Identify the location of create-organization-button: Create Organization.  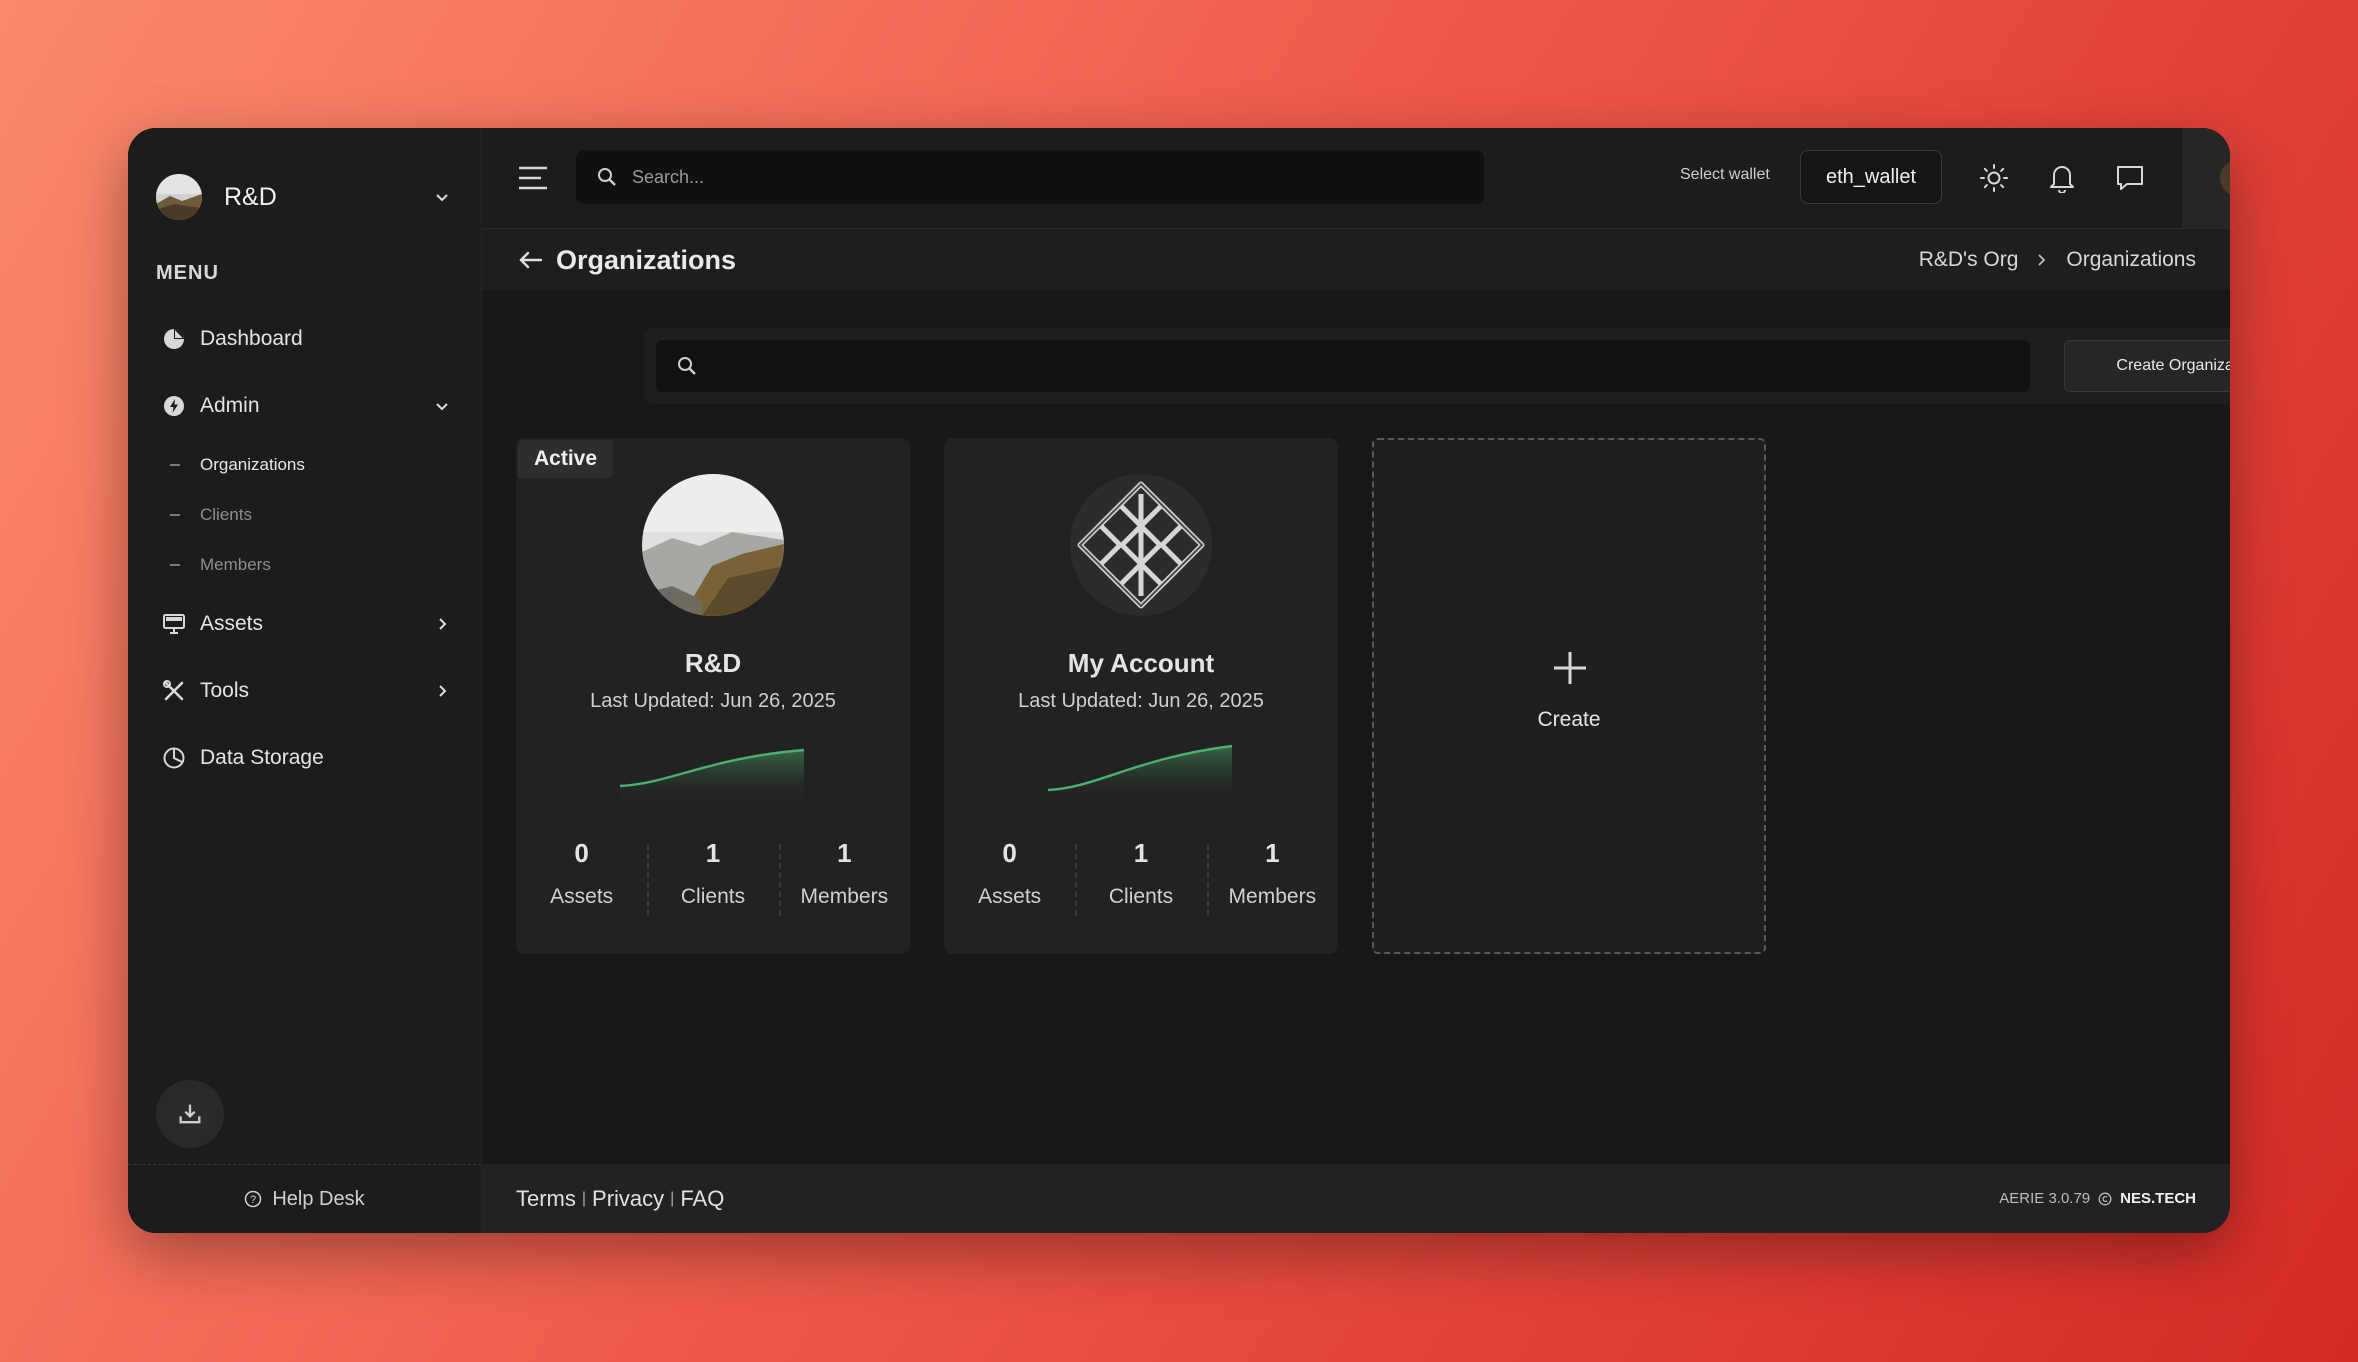
(2147, 366).